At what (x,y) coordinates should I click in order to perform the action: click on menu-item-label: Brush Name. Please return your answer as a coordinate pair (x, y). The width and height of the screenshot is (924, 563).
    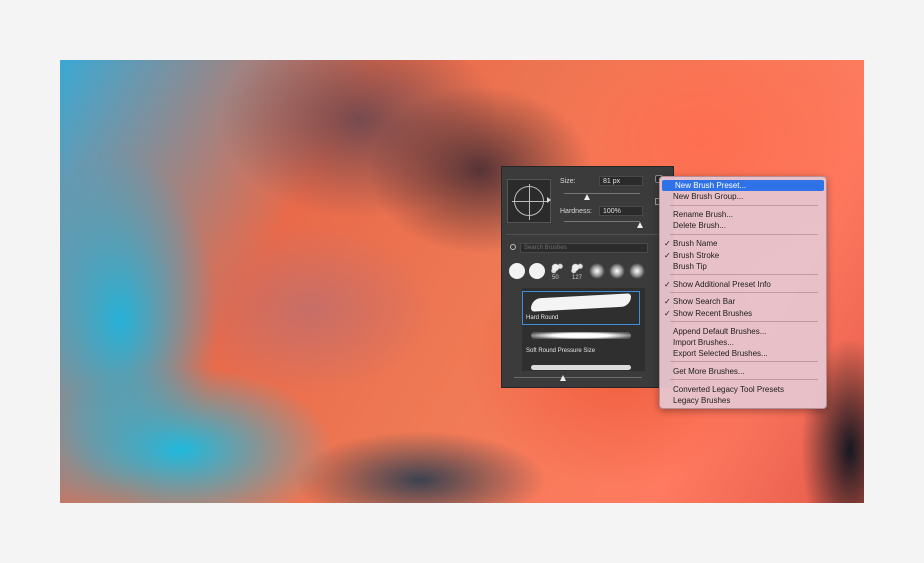
    Looking at the image, I should click on (695, 244).